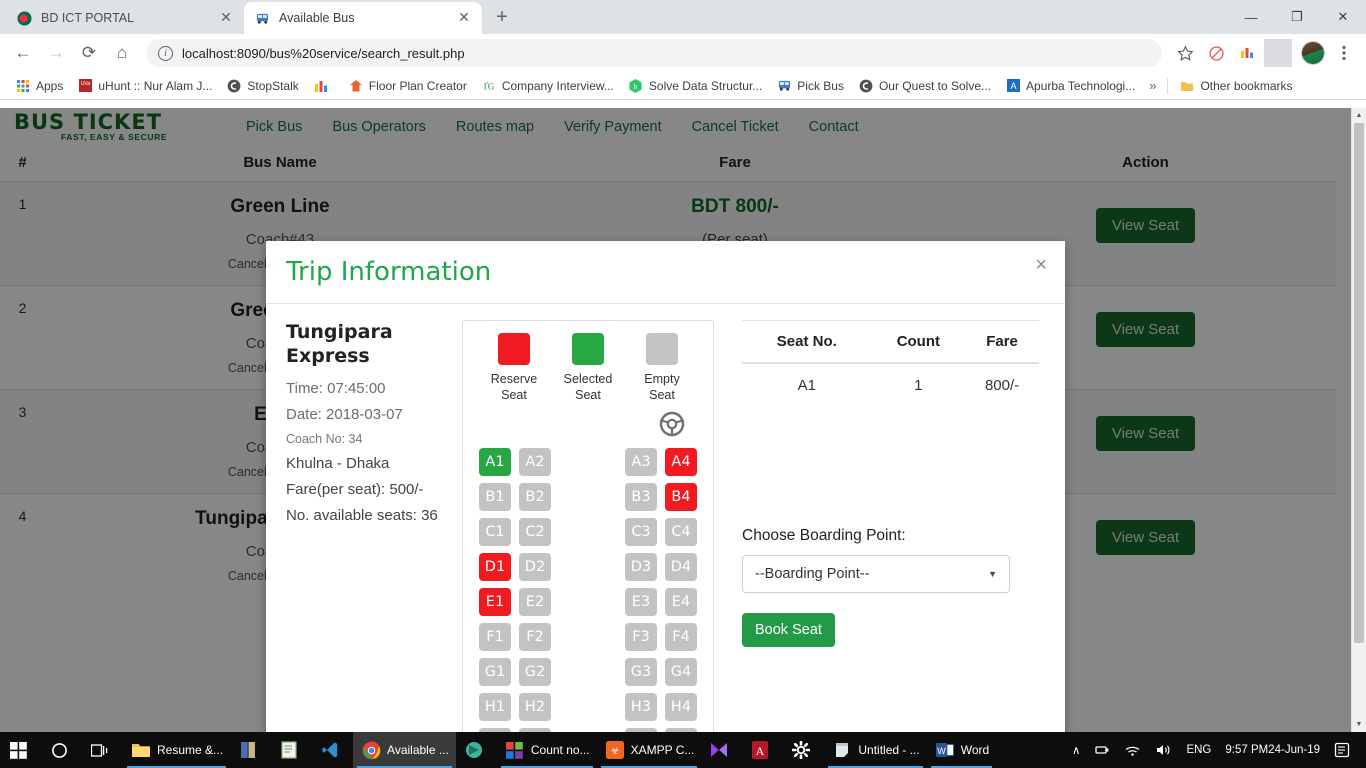 The height and width of the screenshot is (768, 1366). What do you see at coordinates (641, 567) in the screenshot?
I see `seat-D3: D3` at bounding box center [641, 567].